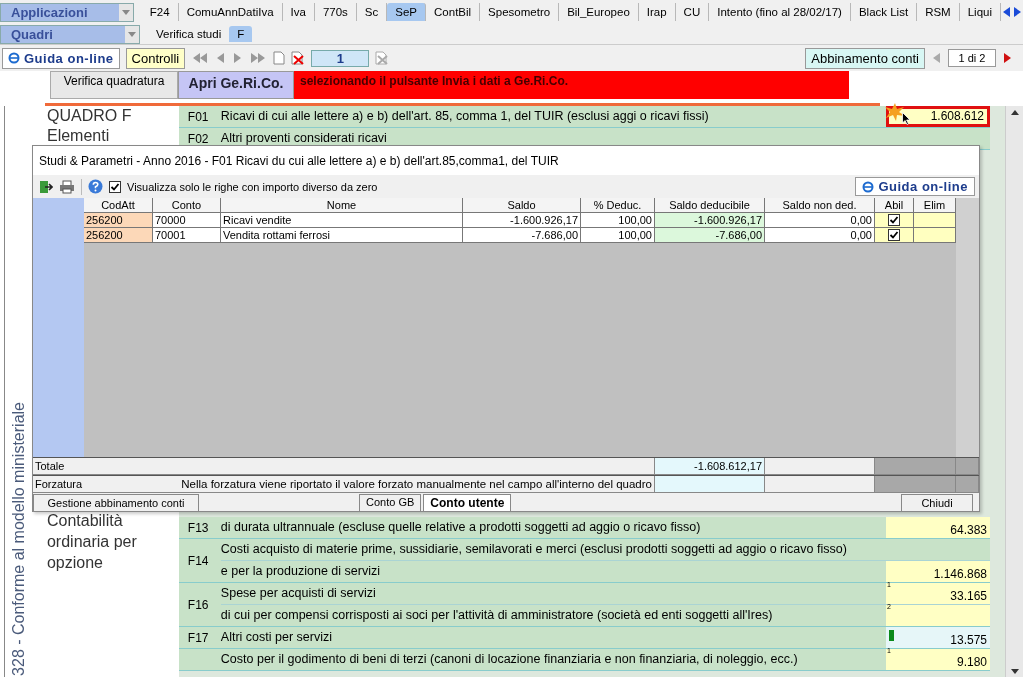 The image size is (1023, 677). Describe the element at coordinates (1006, 12) in the screenshot. I see `scroll-left-icon` at that location.